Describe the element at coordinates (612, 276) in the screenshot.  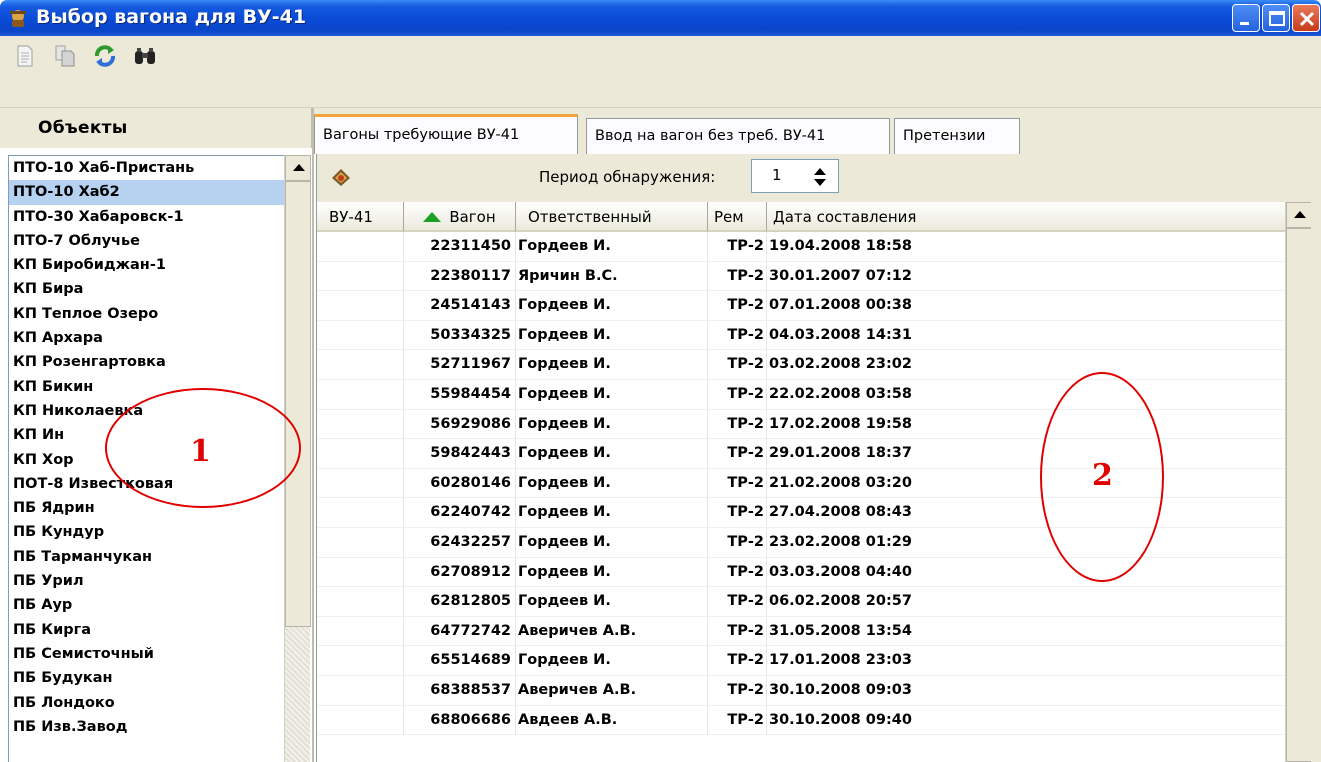
I see `cell-responsible: Яричин В.С.` at that location.